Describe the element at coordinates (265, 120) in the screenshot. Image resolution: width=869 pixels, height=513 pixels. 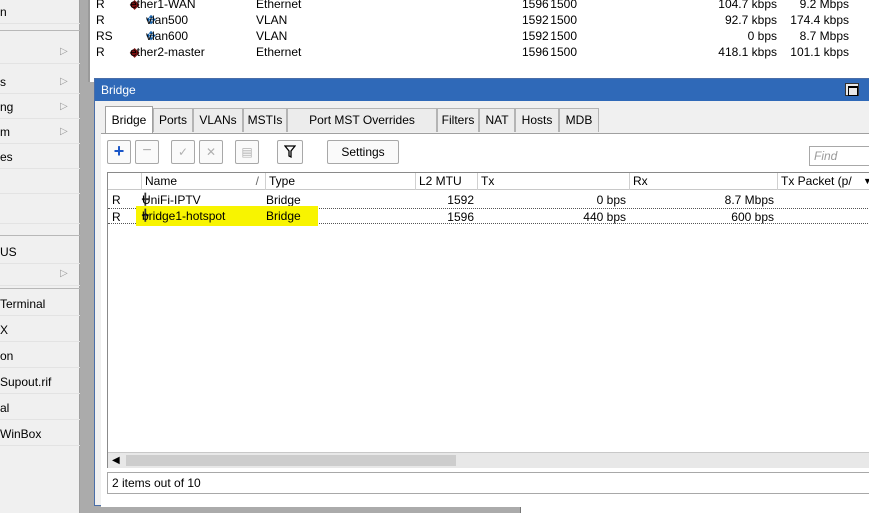
I see `tab-mstis: MSTIs` at that location.